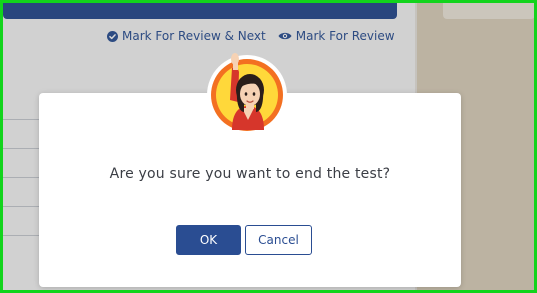 Image resolution: width=537 pixels, height=293 pixels. I want to click on avatar, so click(247, 93).